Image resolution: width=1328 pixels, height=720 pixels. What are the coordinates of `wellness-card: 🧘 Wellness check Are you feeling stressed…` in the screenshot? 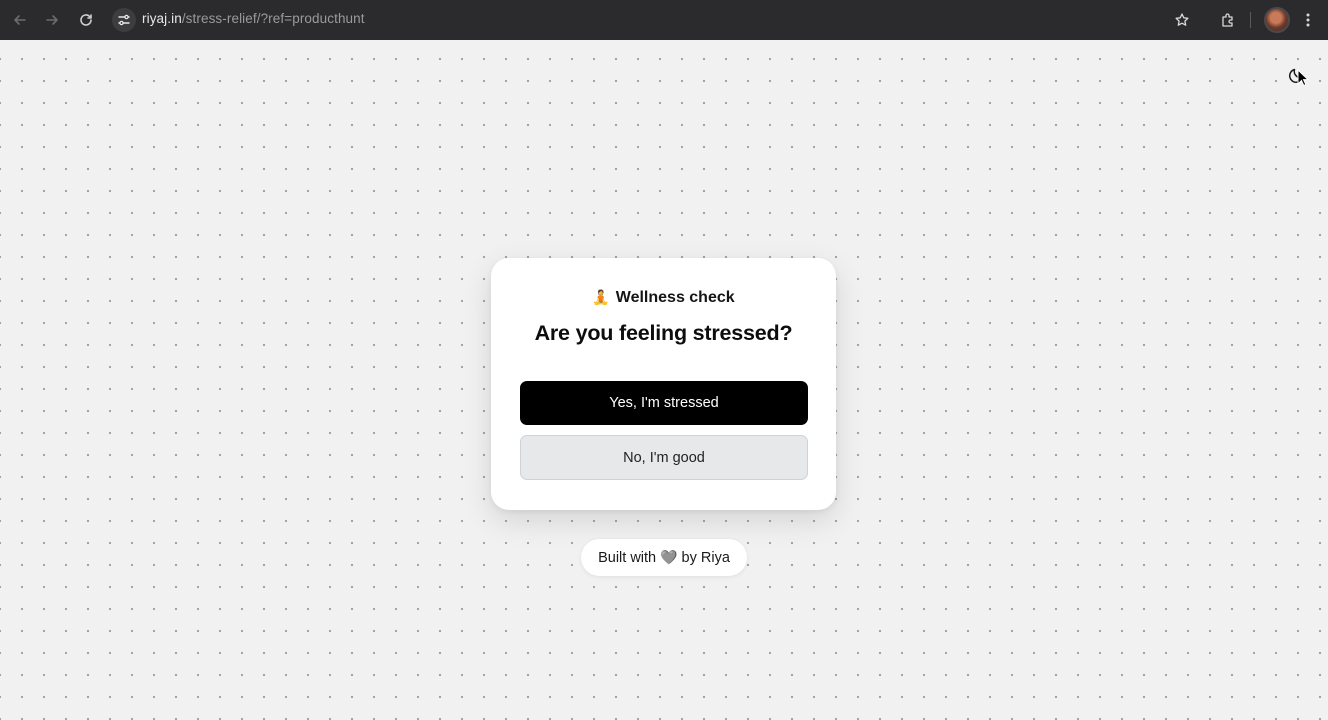 It's located at (663, 384).